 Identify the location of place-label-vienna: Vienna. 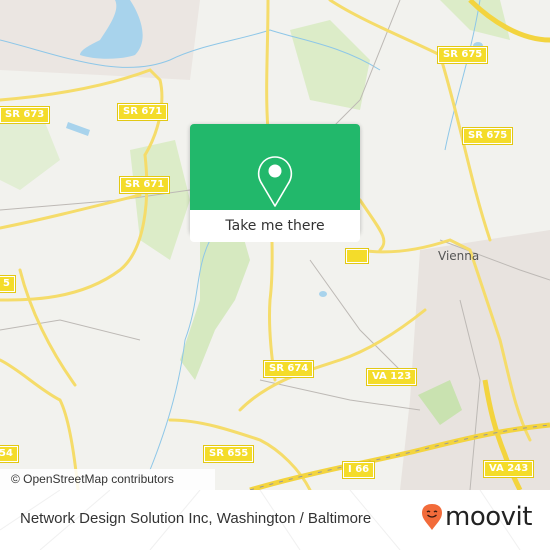
(459, 256).